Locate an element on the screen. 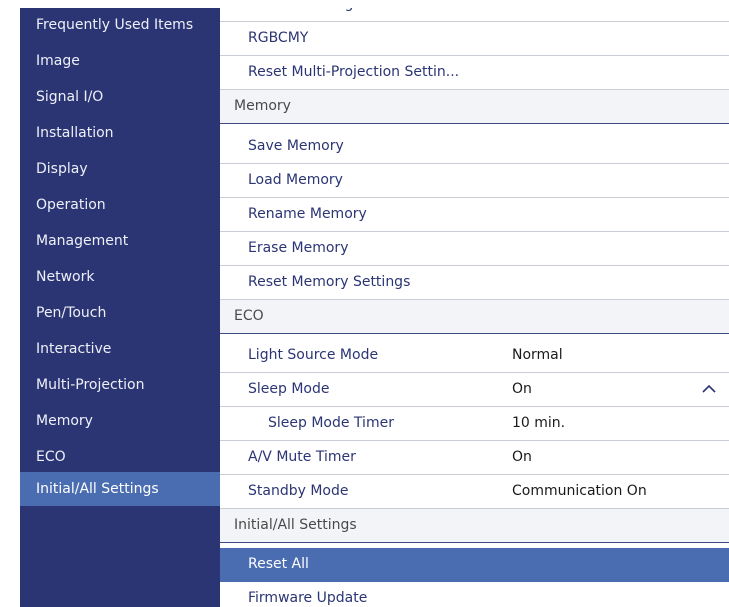 This screenshot has height=607, width=729. sidebar-item-frequently-used-items: Frequently Used Items is located at coordinates (120, 25).